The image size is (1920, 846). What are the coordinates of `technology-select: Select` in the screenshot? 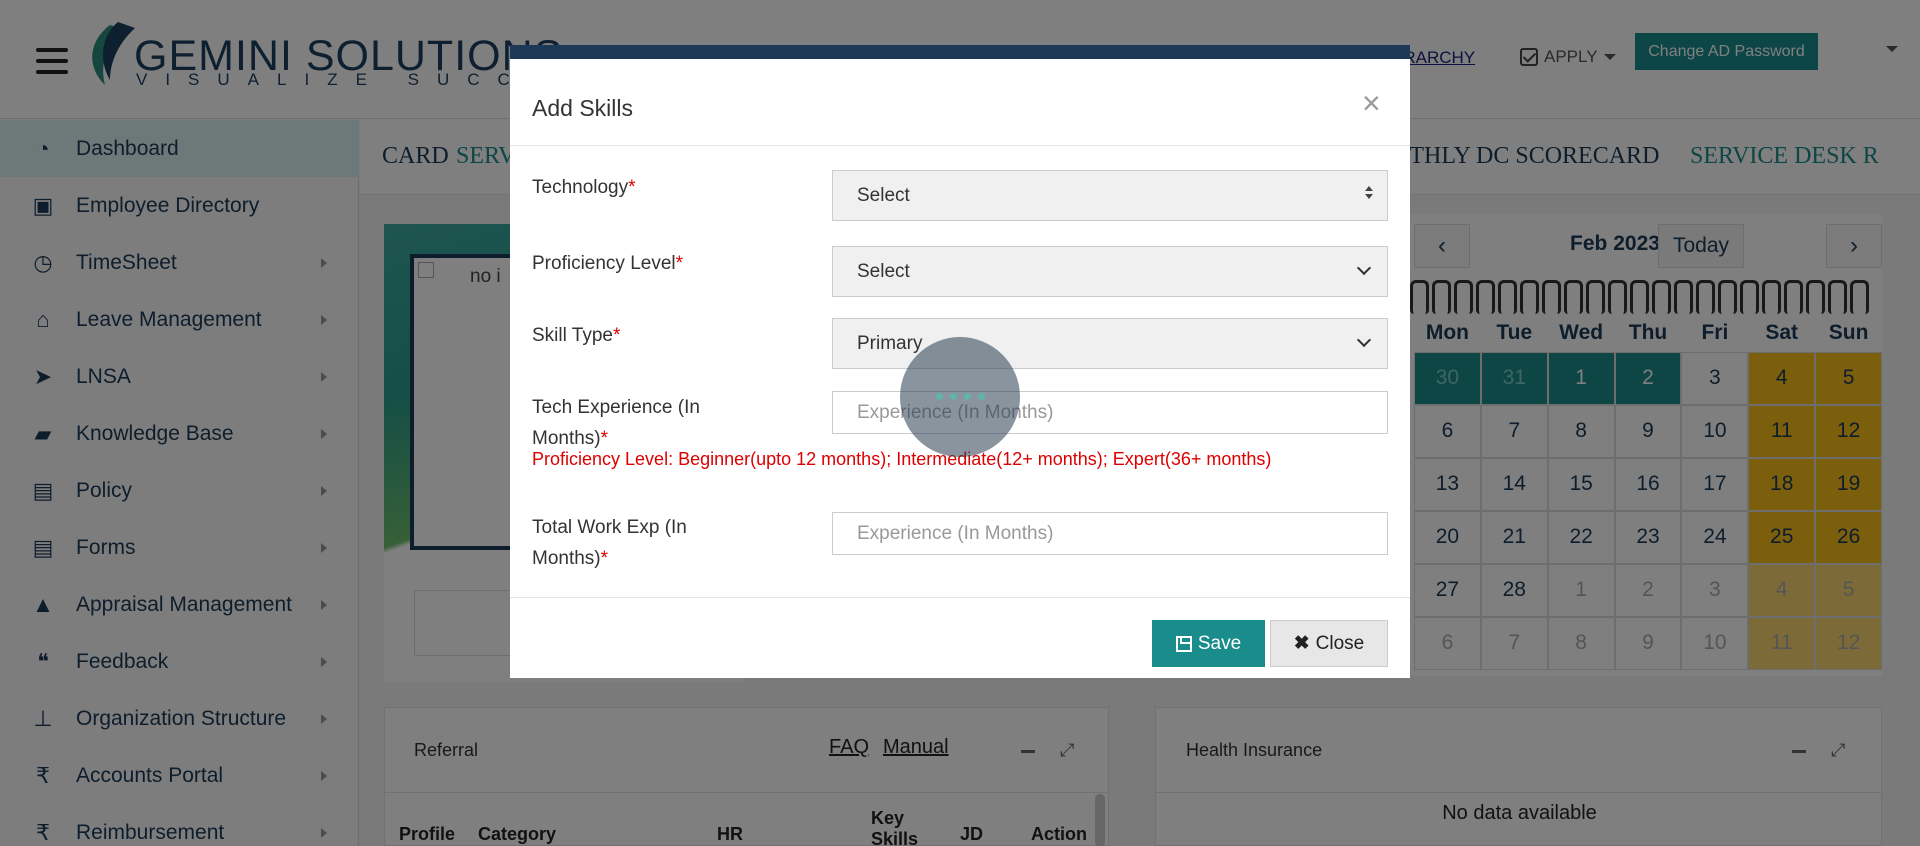 It's located at (1110, 195).